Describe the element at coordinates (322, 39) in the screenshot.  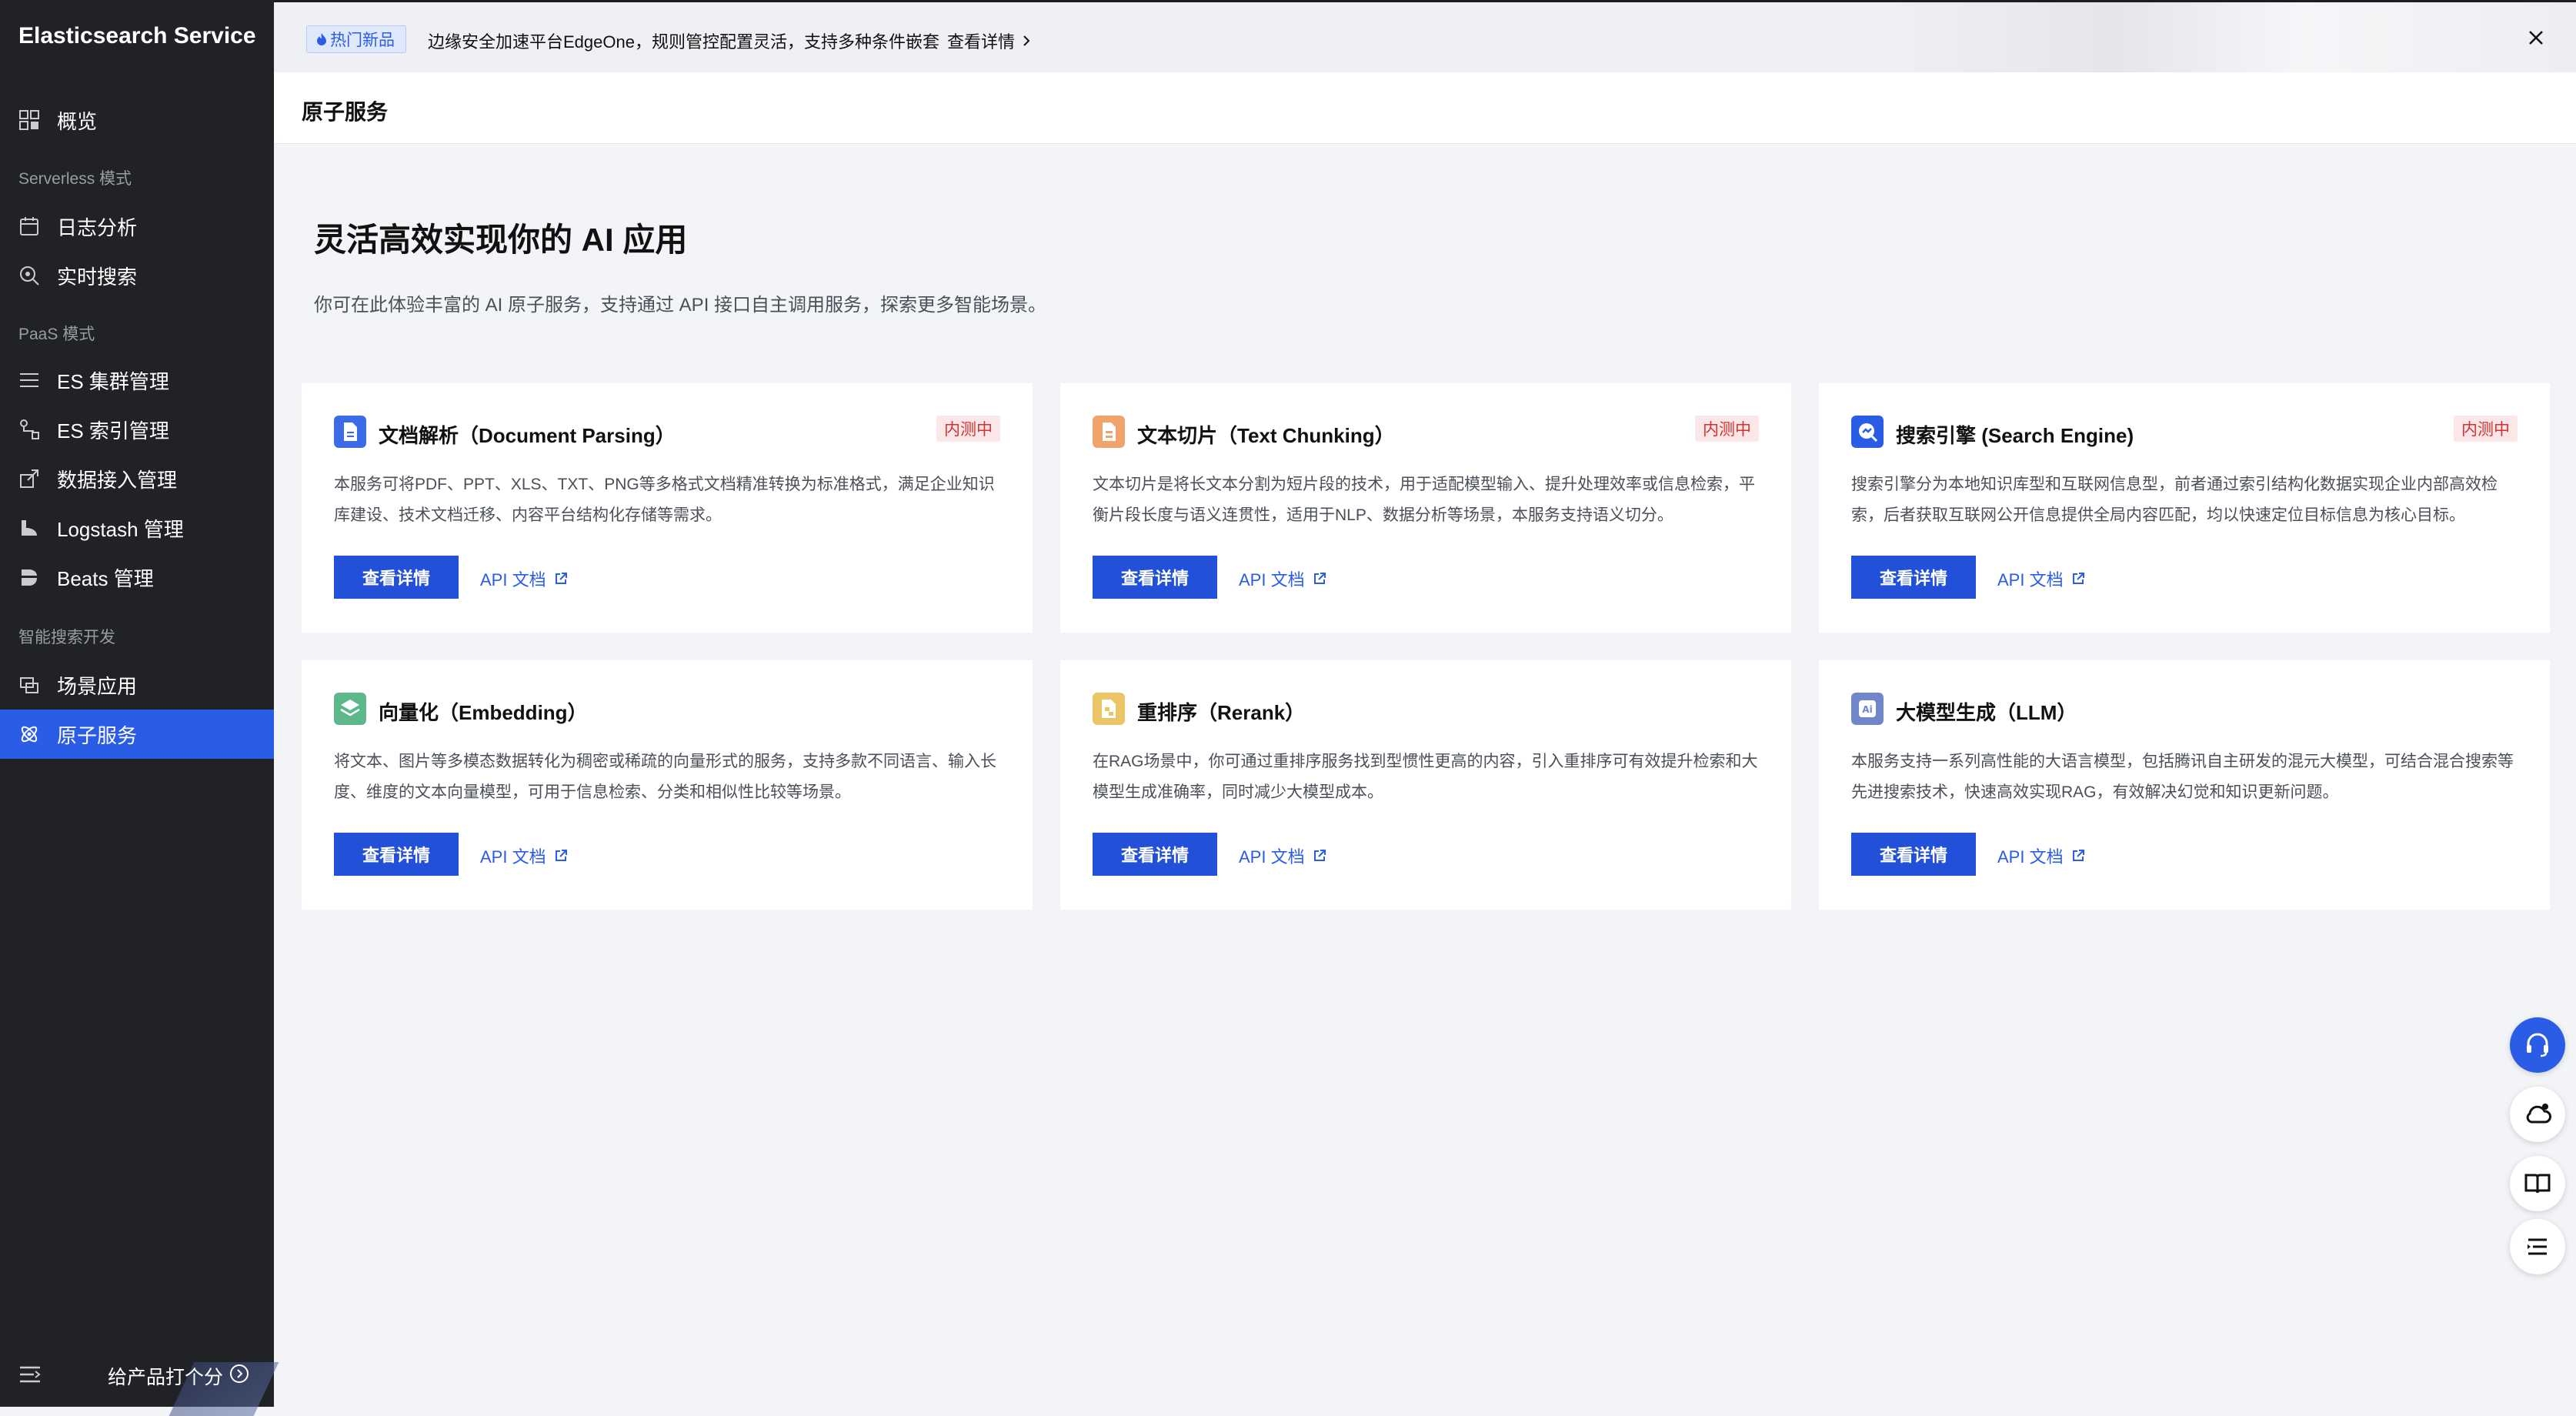
I see `flame-icon` at that location.